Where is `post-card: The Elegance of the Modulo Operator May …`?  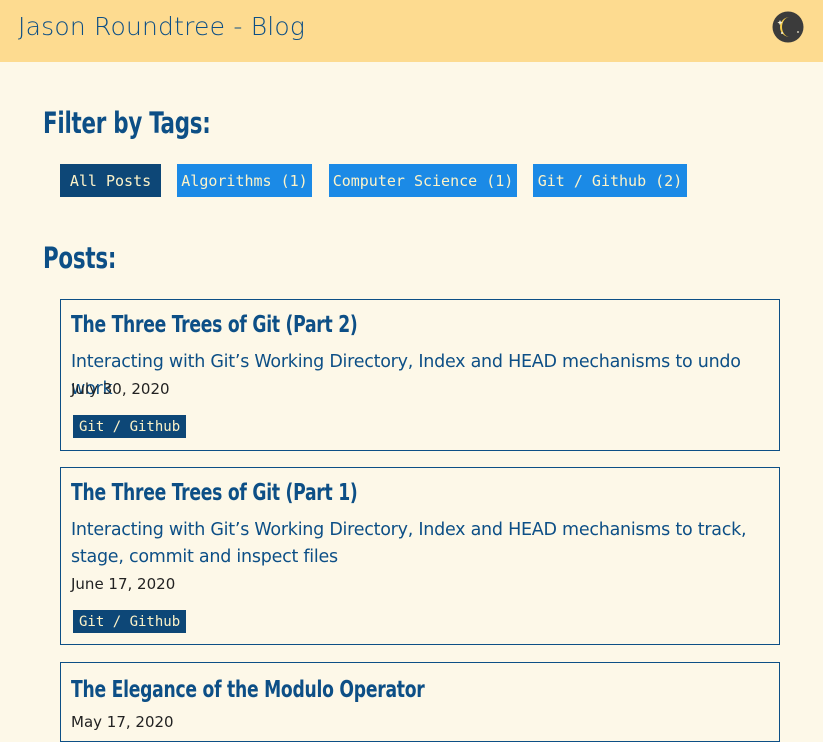
post-card: The Elegance of the Modulo Operator May … is located at coordinates (420, 702).